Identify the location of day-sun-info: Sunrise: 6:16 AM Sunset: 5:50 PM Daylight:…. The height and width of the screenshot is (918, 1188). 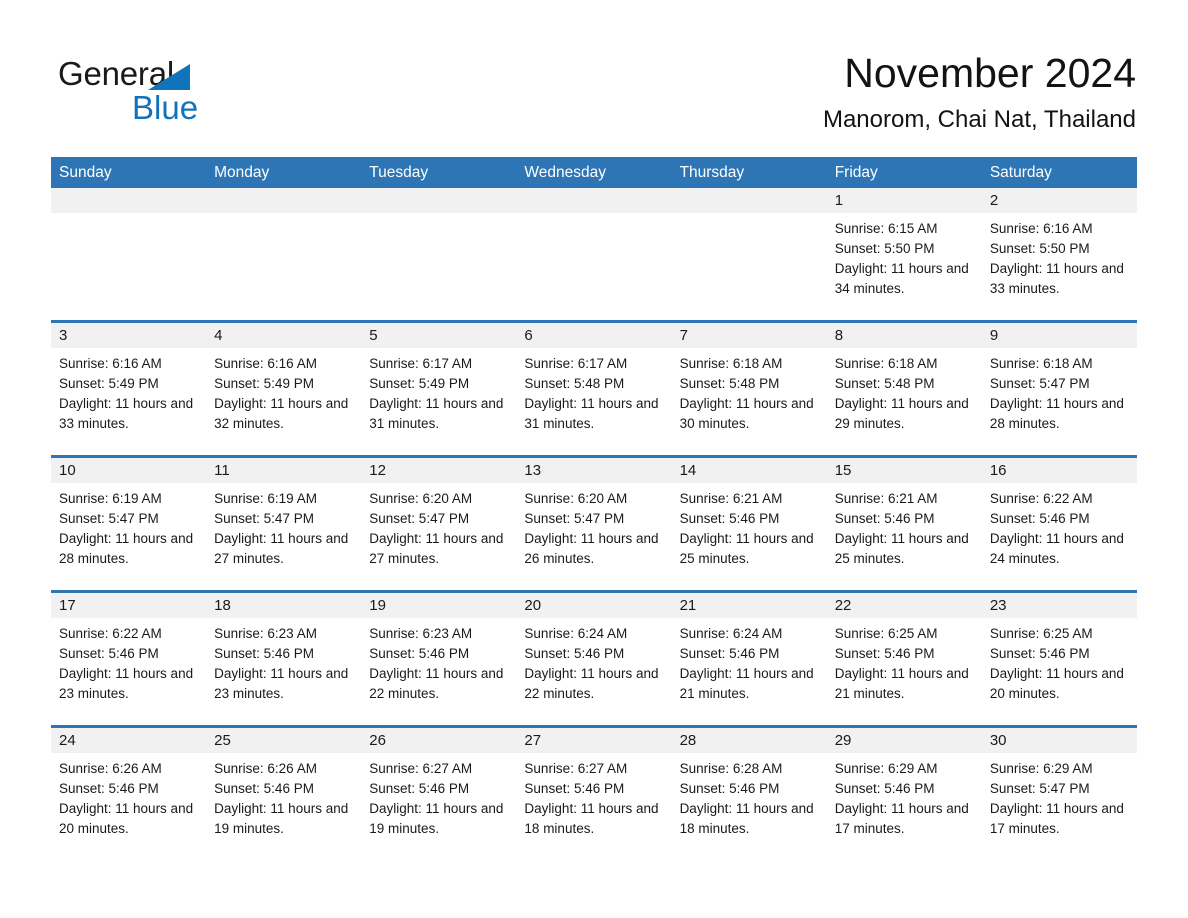
(1059, 256).